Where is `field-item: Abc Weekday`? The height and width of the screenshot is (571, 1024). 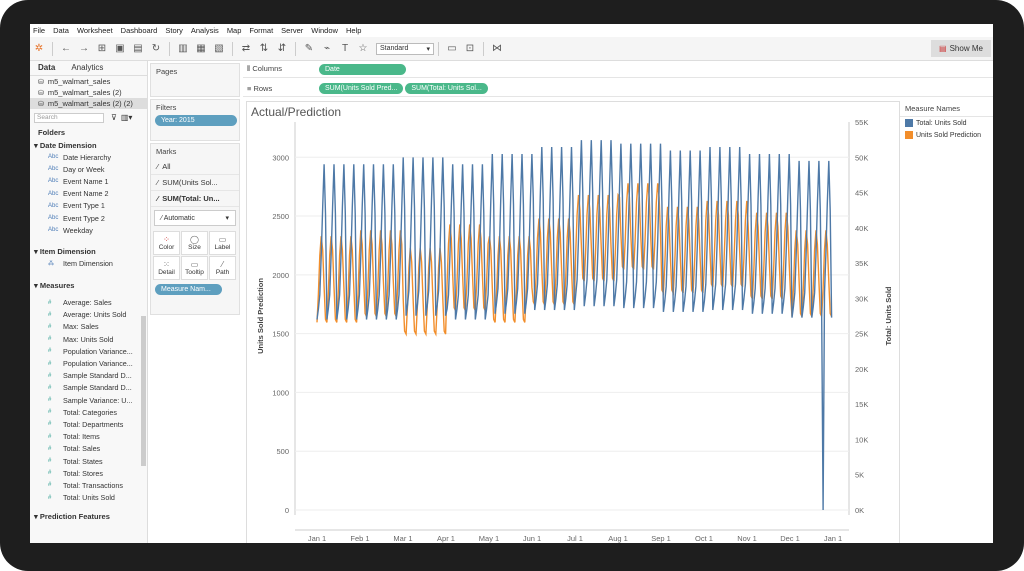
field-item: Abc Weekday is located at coordinates (88, 230).